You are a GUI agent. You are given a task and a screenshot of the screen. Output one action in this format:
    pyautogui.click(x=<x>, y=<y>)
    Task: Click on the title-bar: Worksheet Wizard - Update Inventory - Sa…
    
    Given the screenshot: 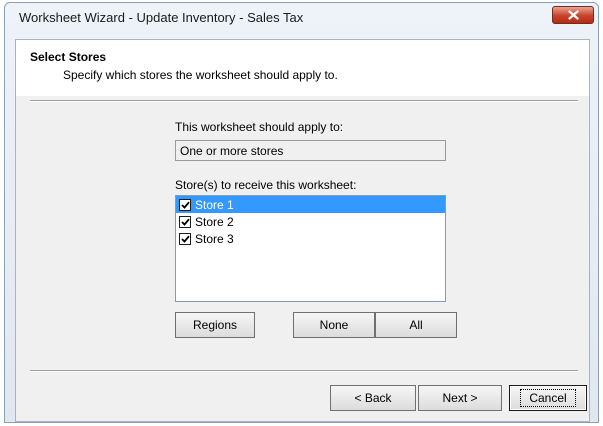 What is the action you would take?
    pyautogui.click(x=301, y=18)
    